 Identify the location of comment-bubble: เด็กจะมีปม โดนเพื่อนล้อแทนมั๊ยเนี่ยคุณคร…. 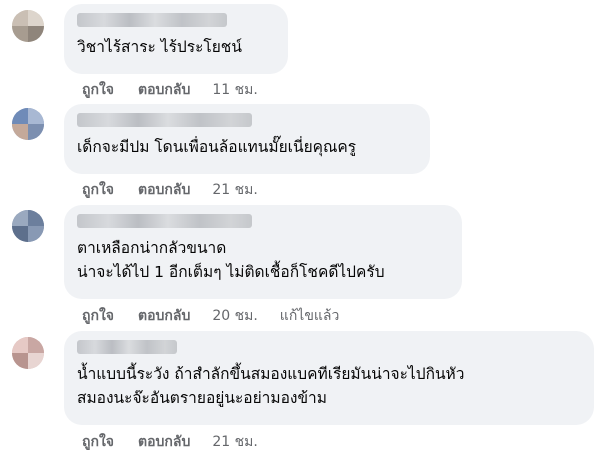
(247, 139).